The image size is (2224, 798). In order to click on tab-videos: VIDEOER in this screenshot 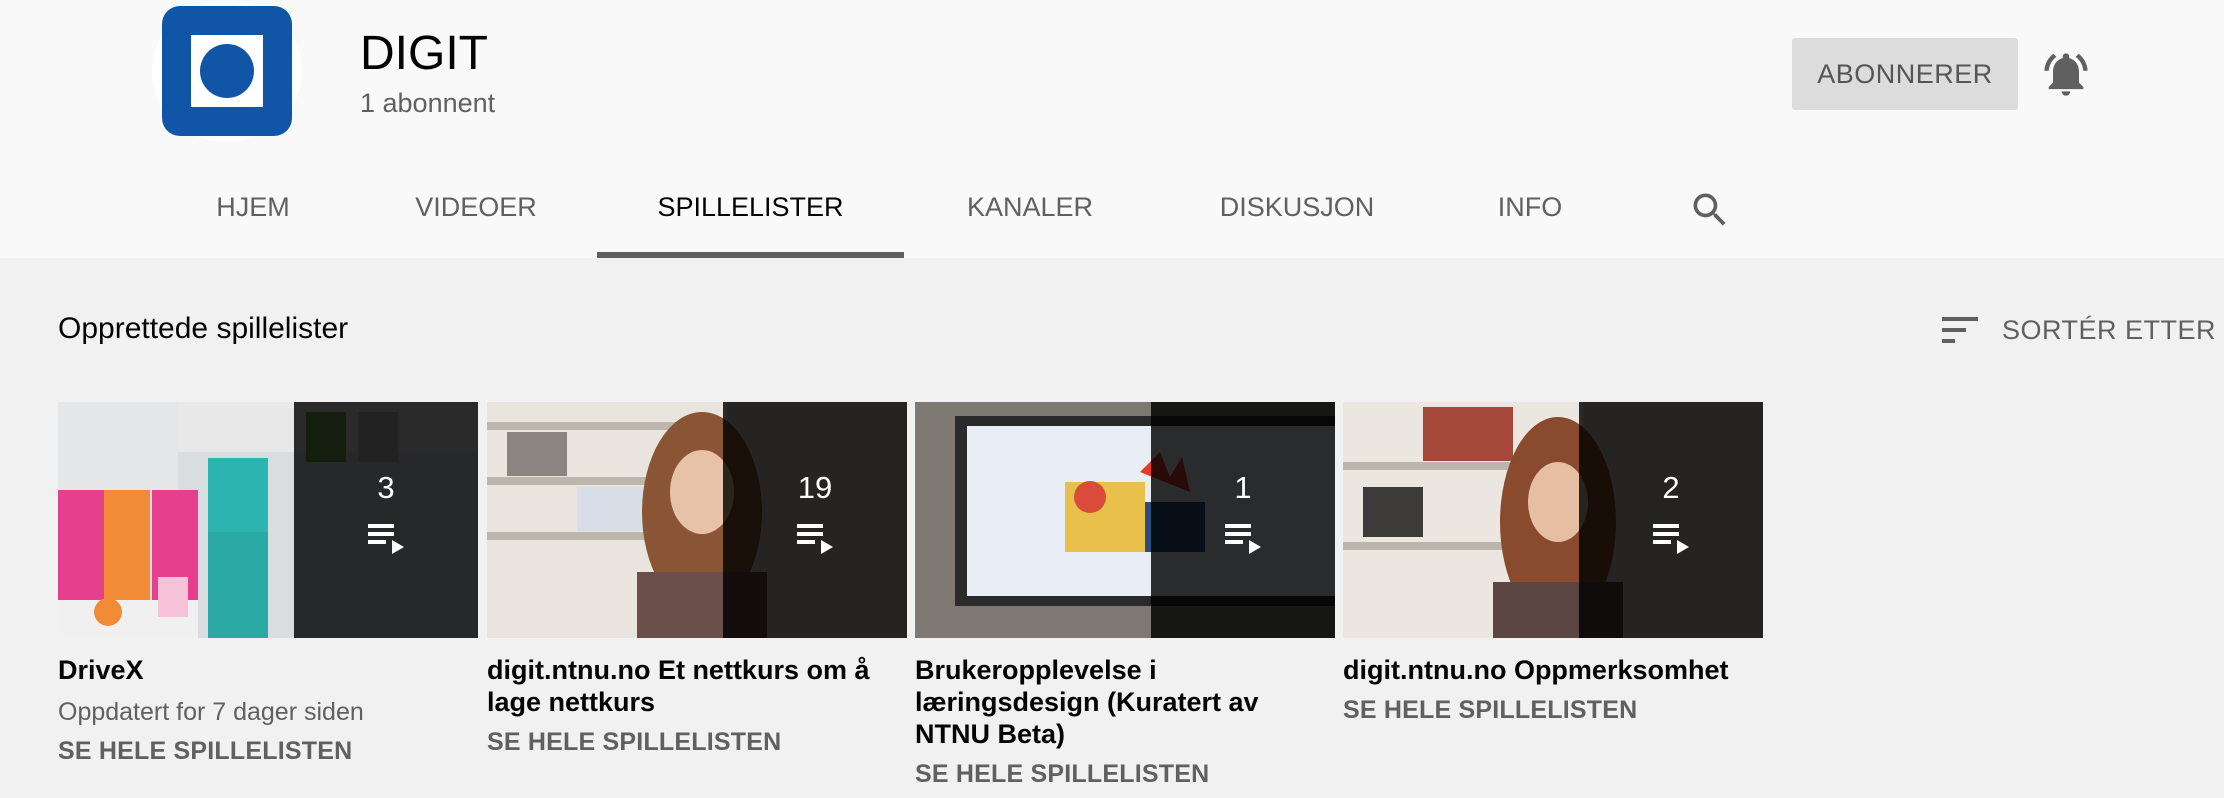, I will do `click(476, 214)`.